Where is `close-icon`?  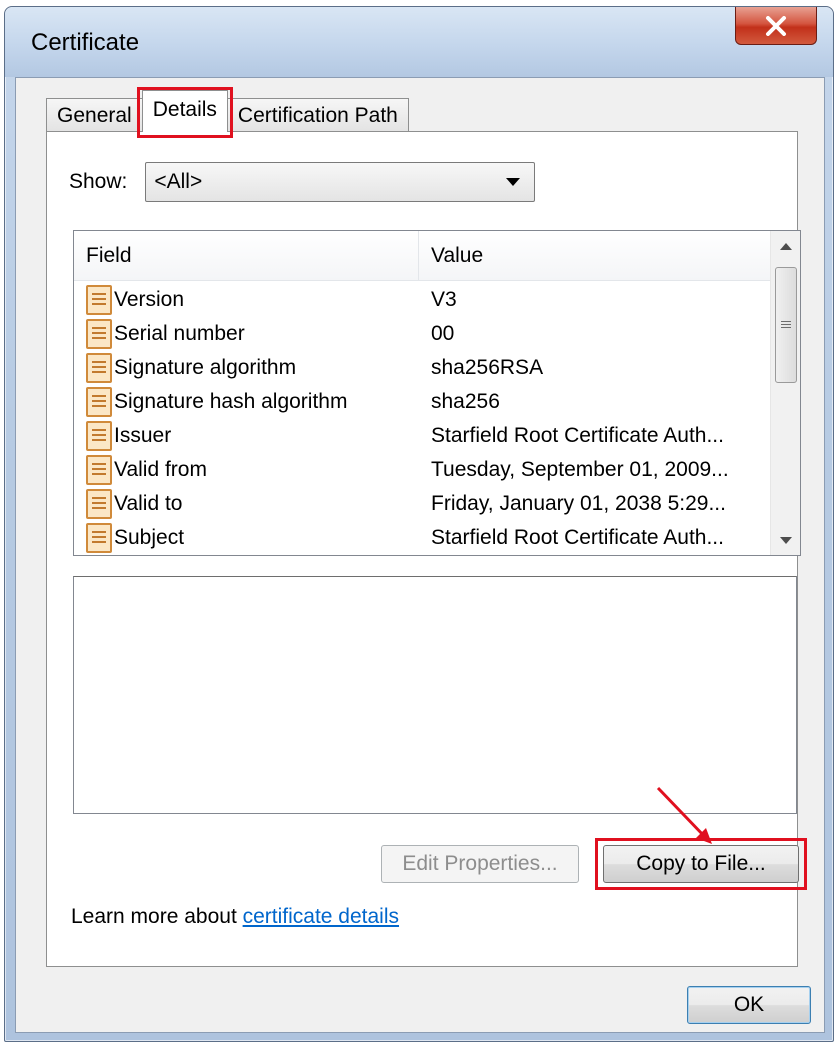
close-icon is located at coordinates (776, 25).